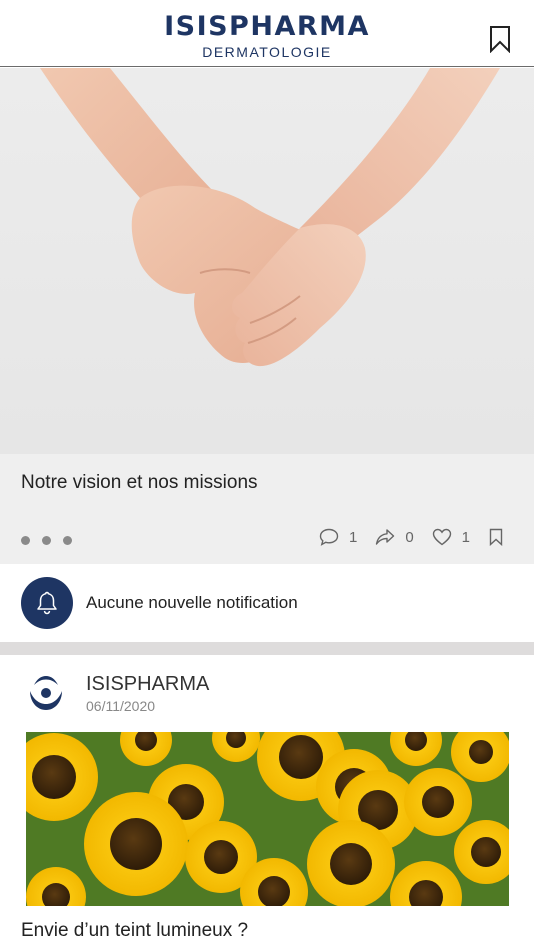  I want to click on comments-count: 1, so click(353, 537).